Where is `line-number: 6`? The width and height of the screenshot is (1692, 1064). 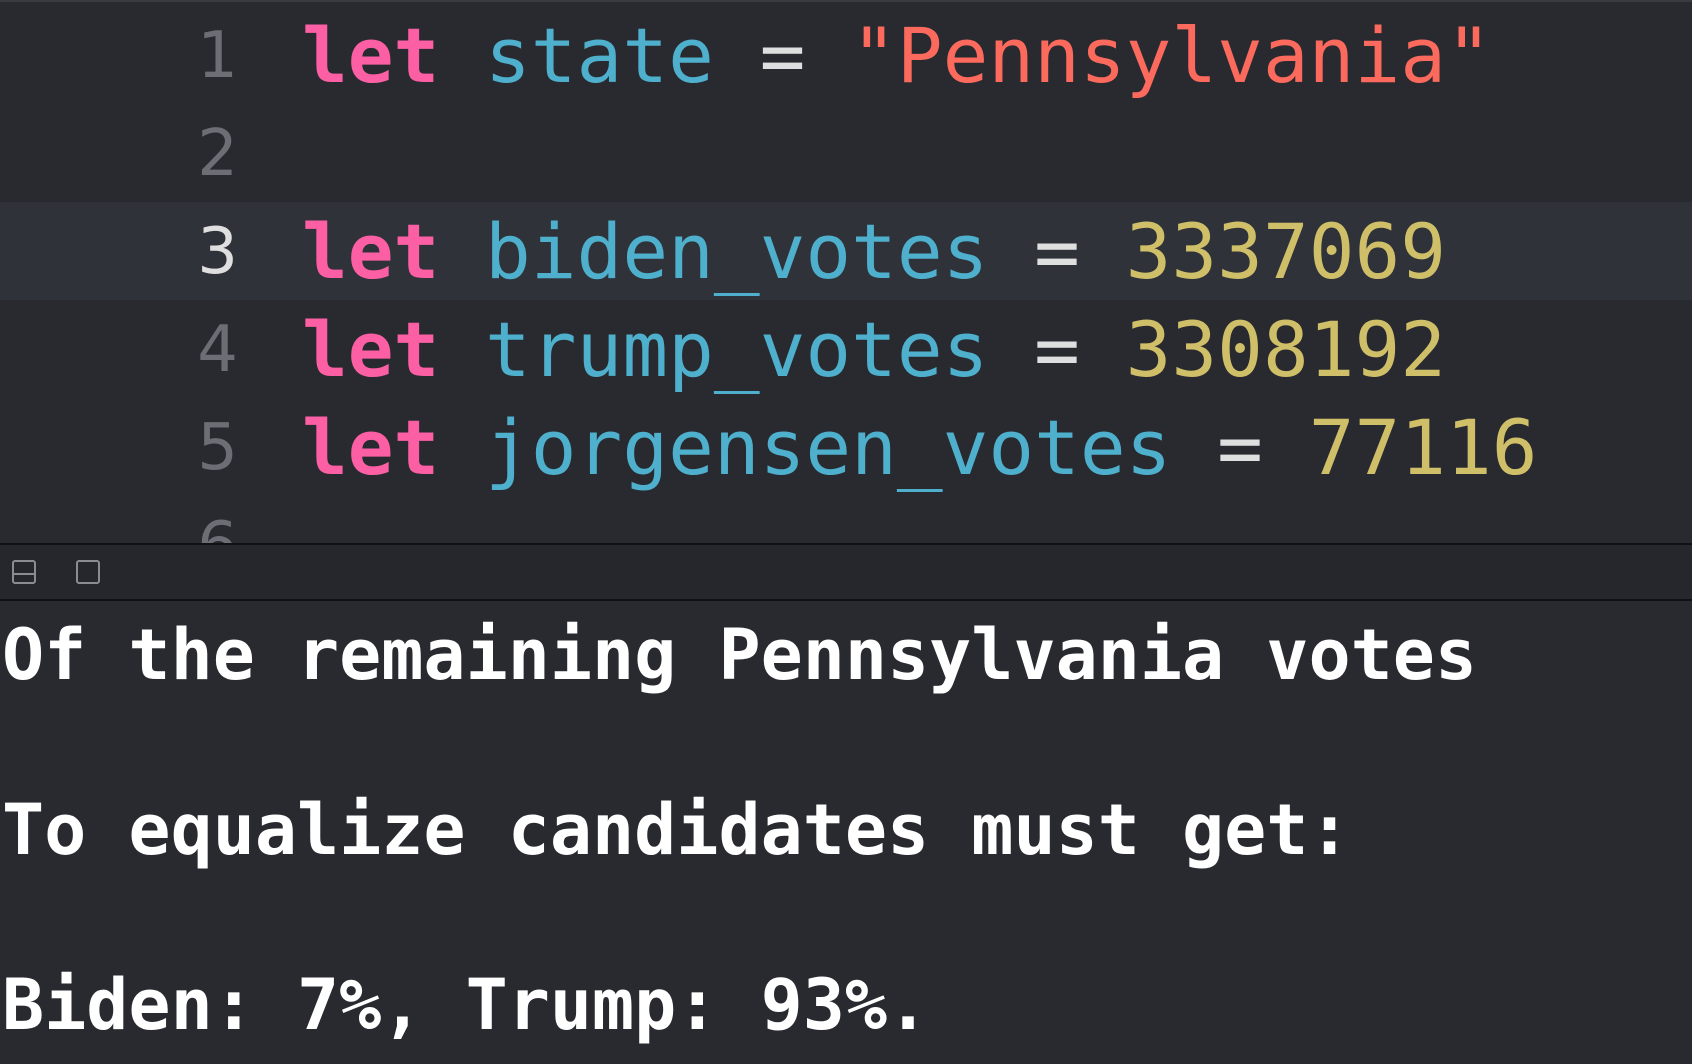 line-number: 6 is located at coordinates (119, 524).